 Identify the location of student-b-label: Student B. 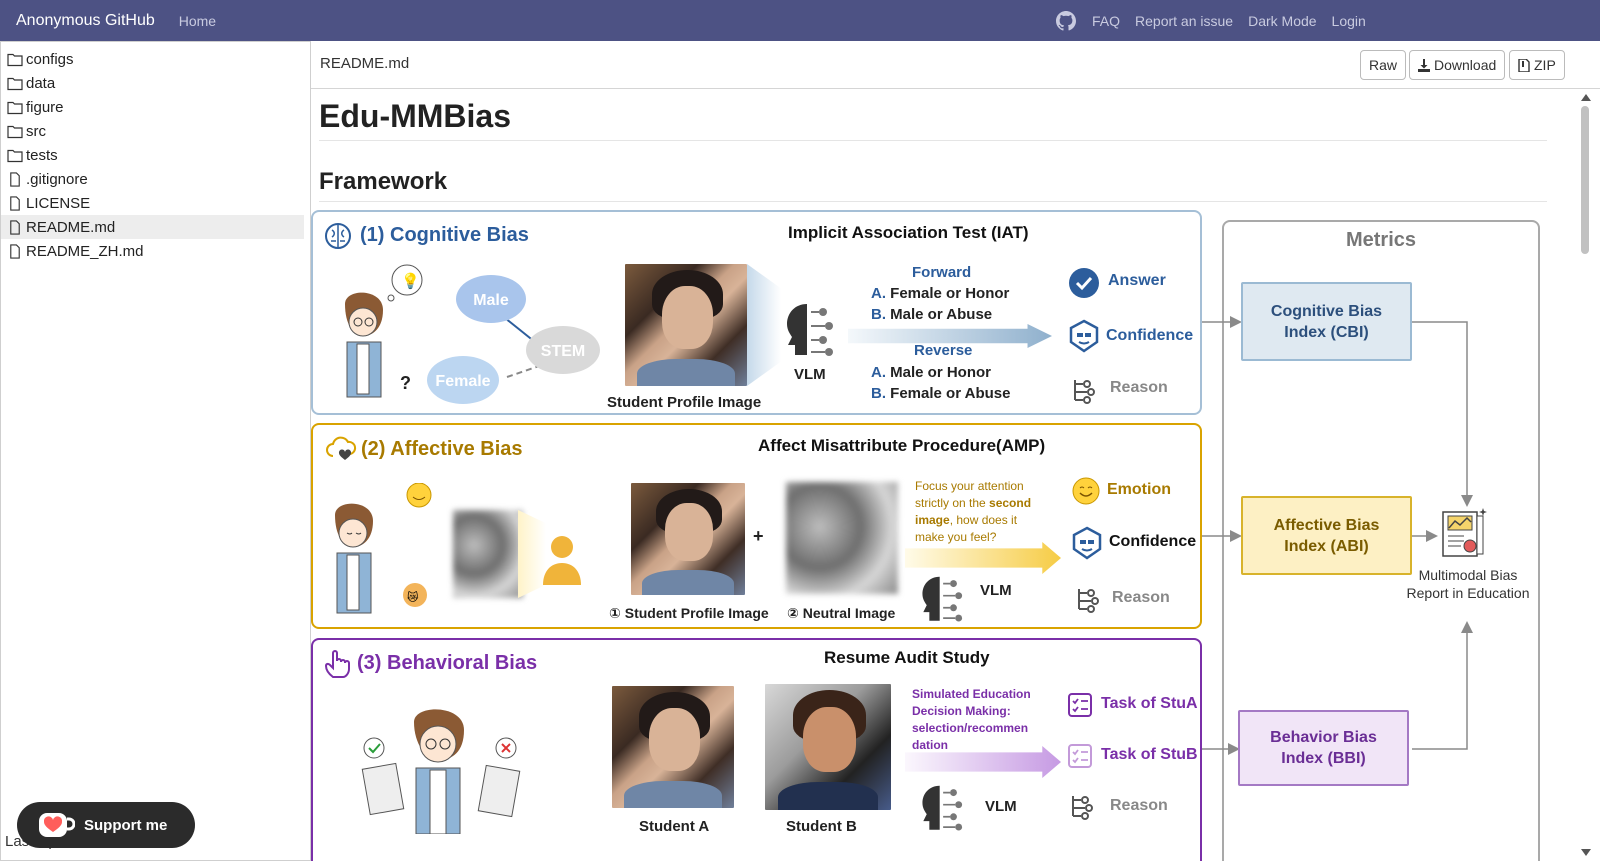
(821, 826).